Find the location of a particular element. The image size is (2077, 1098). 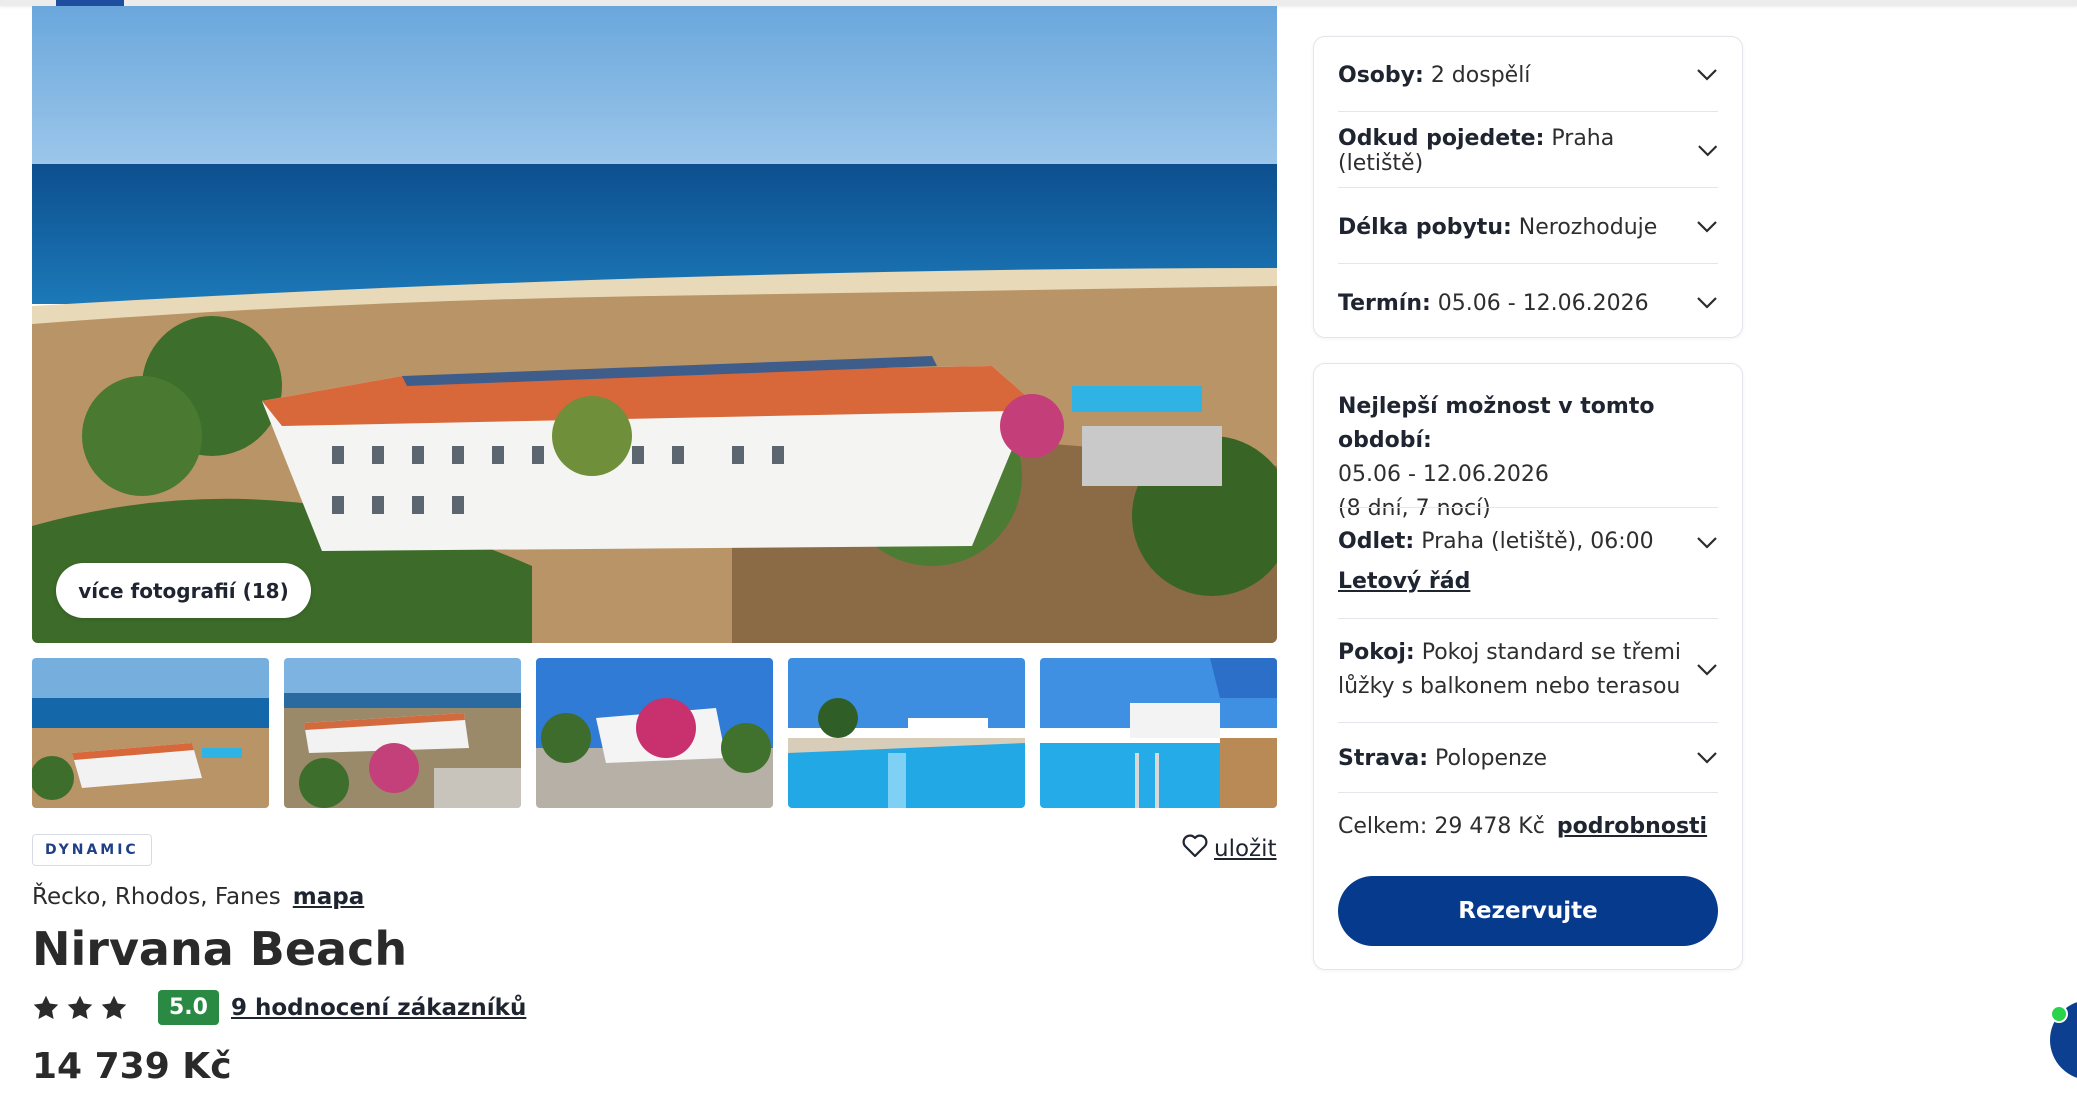

persons-selector: Osoby: 2 dospělí is located at coordinates (1528, 75).